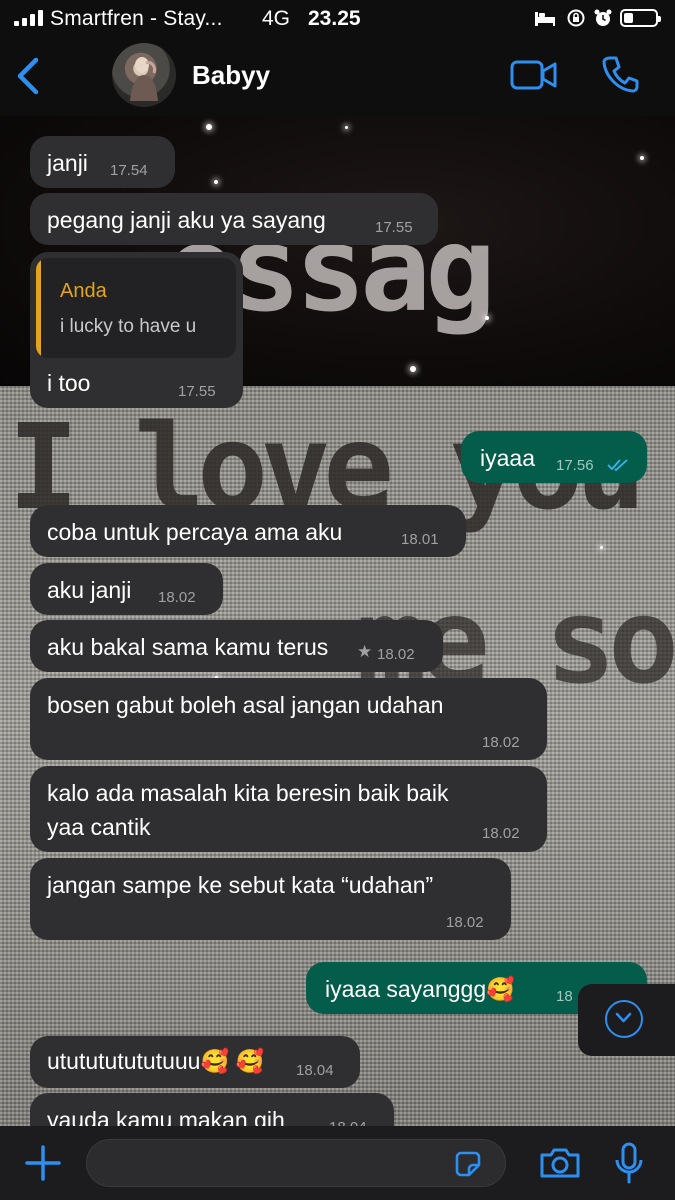 The width and height of the screenshot is (675, 1200). Describe the element at coordinates (231, 75) in the screenshot. I see `contact-name: Babyy` at that location.